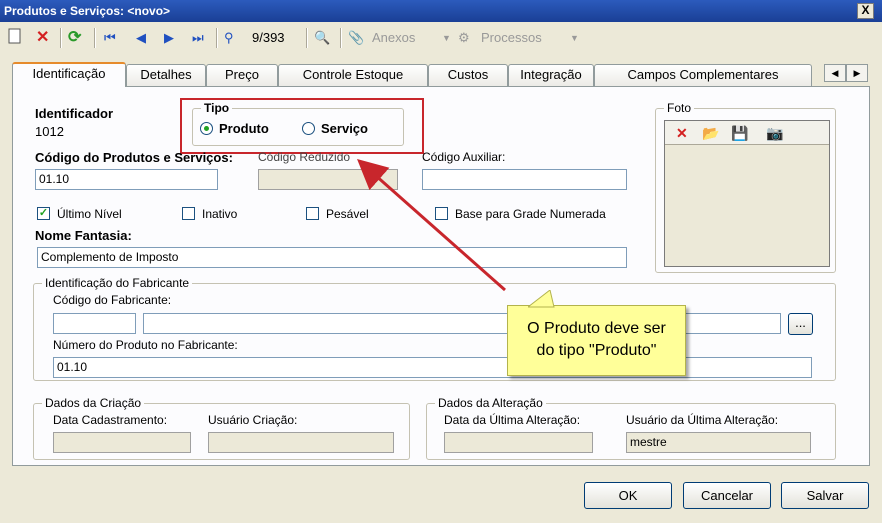 The height and width of the screenshot is (523, 882). I want to click on annotation-arrow, so click(431, 225).